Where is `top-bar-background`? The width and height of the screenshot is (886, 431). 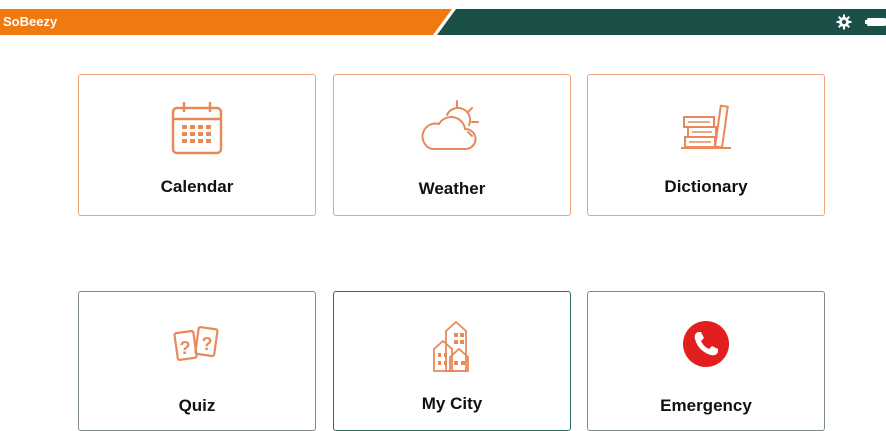 top-bar-background is located at coordinates (443, 22).